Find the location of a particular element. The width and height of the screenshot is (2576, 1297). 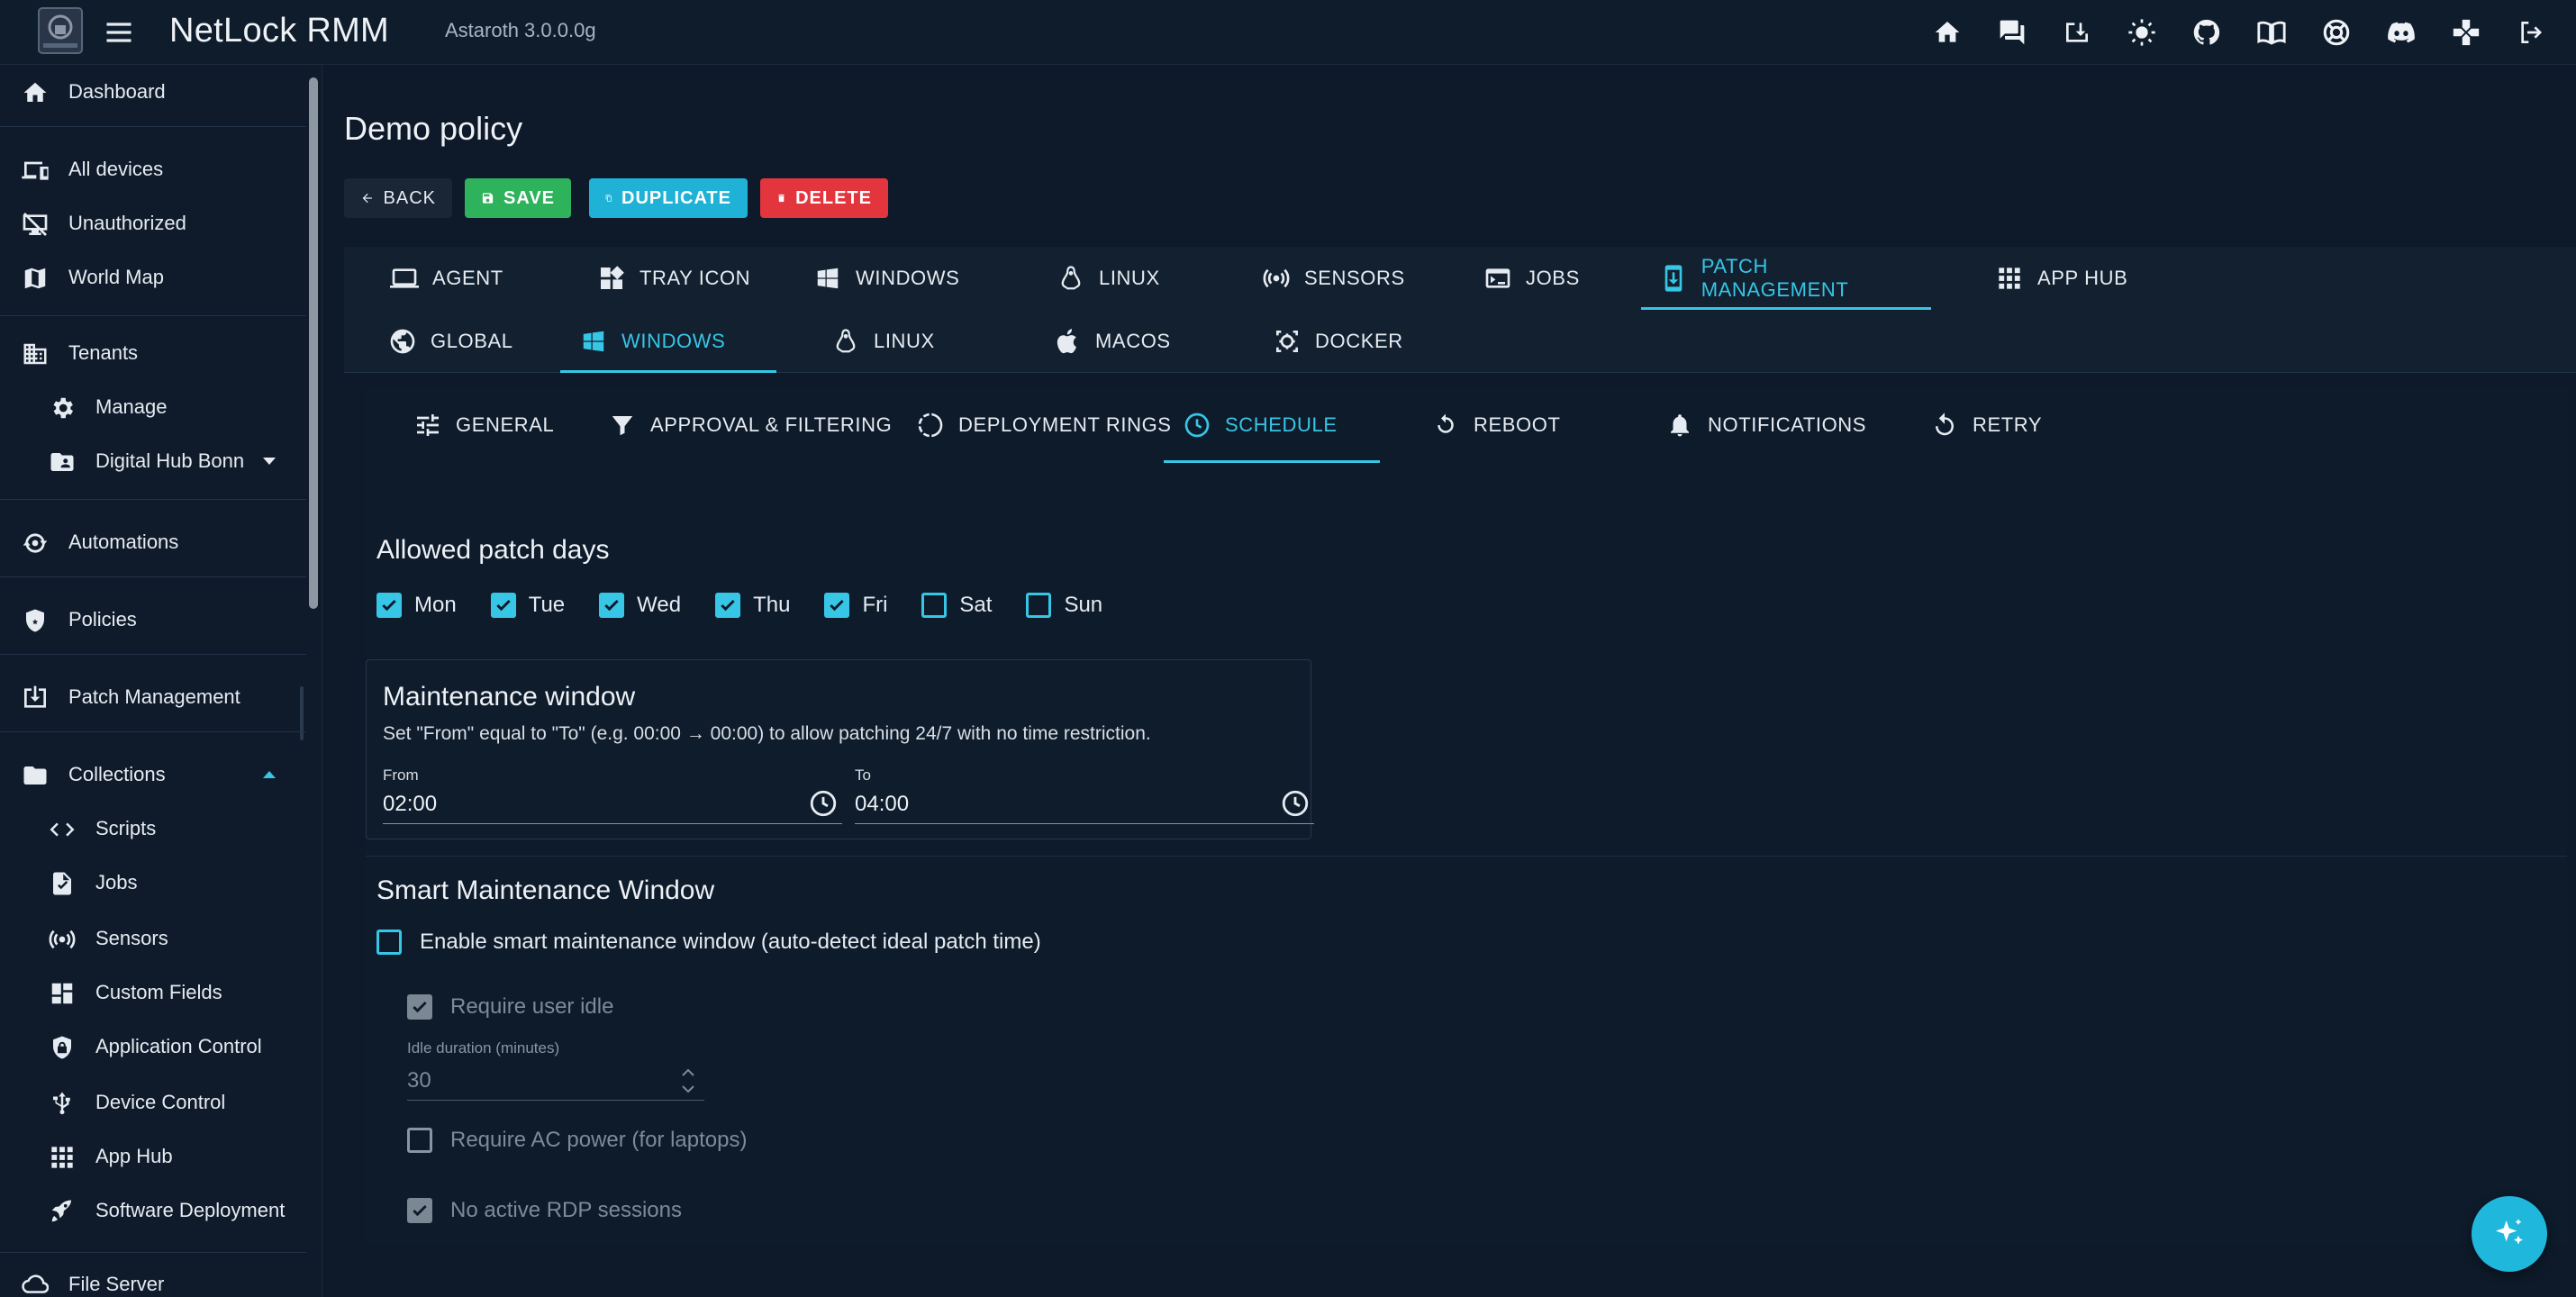

duplicate-button: DUPLICATE is located at coordinates (668, 198).